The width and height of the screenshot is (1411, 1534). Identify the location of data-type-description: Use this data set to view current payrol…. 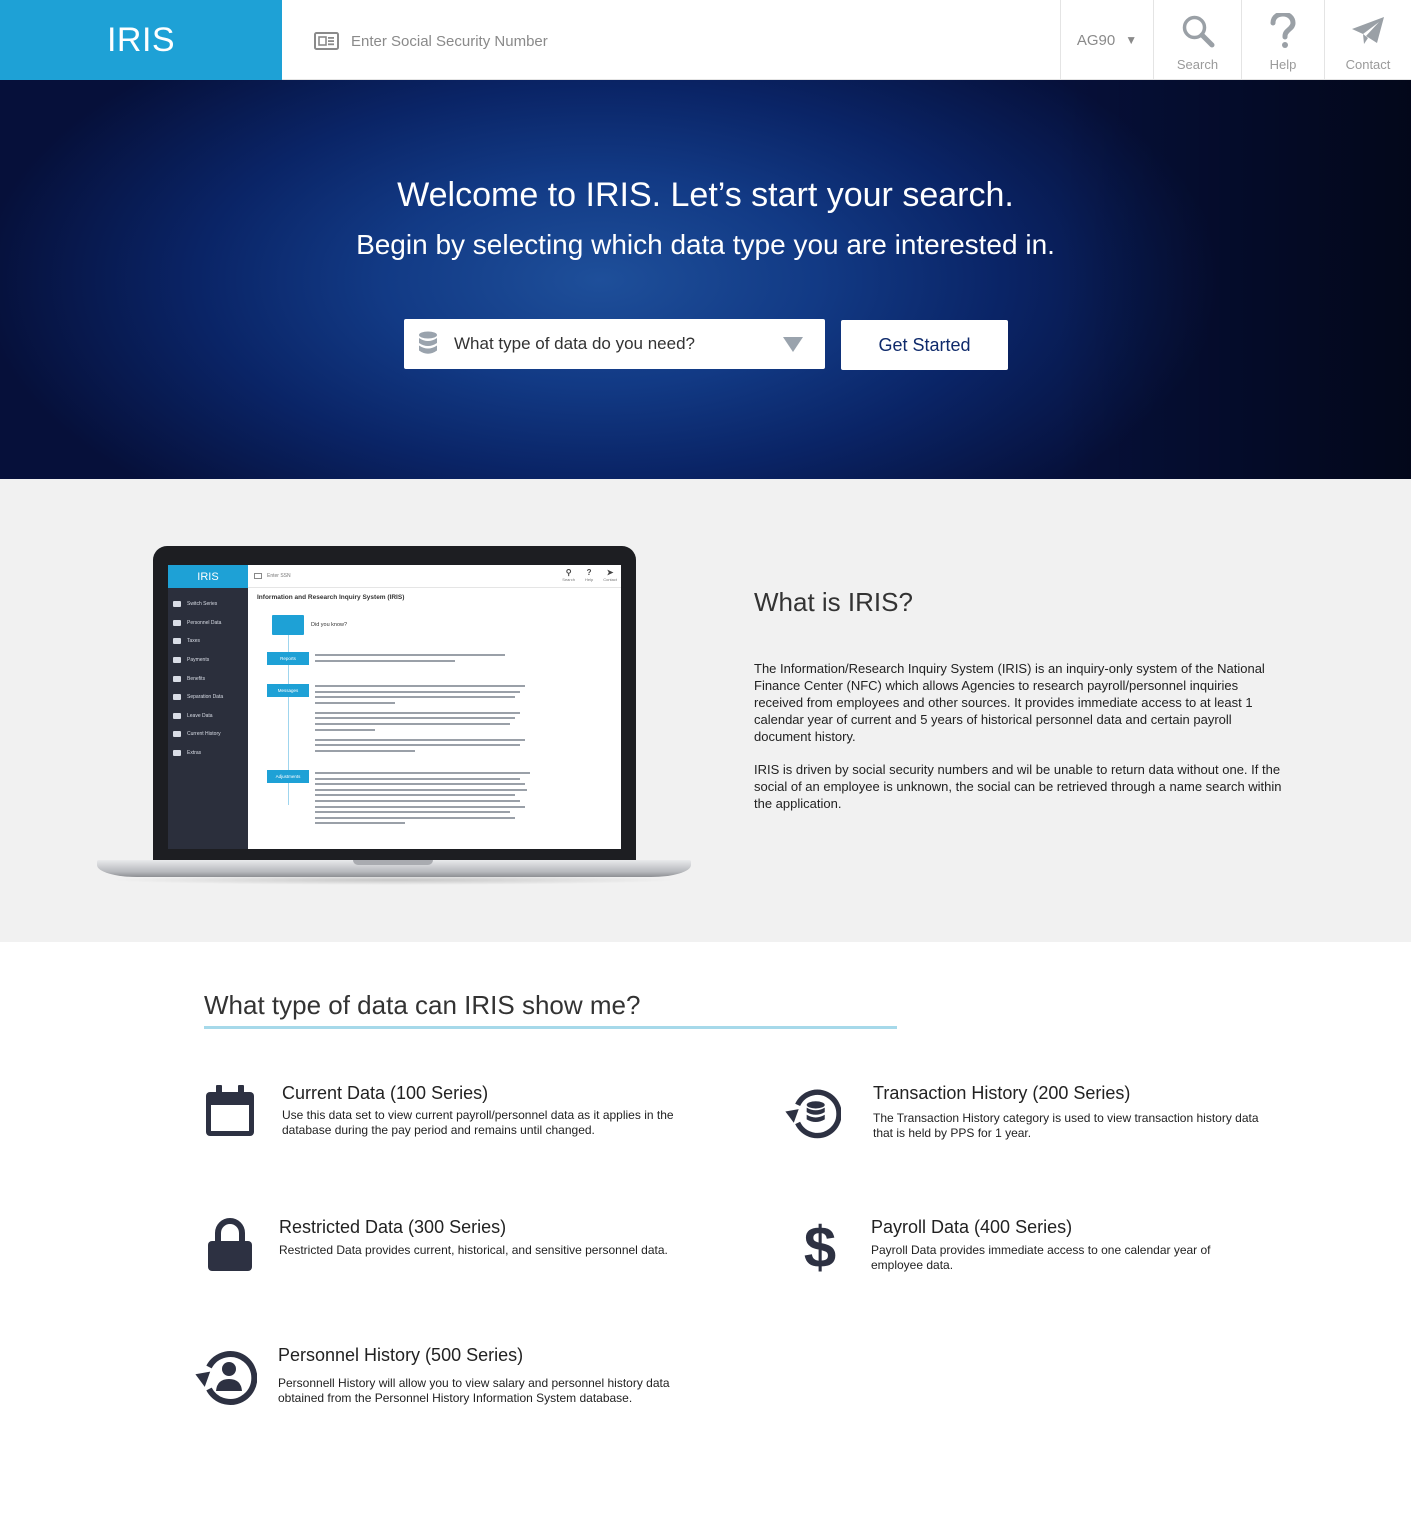
(478, 1122).